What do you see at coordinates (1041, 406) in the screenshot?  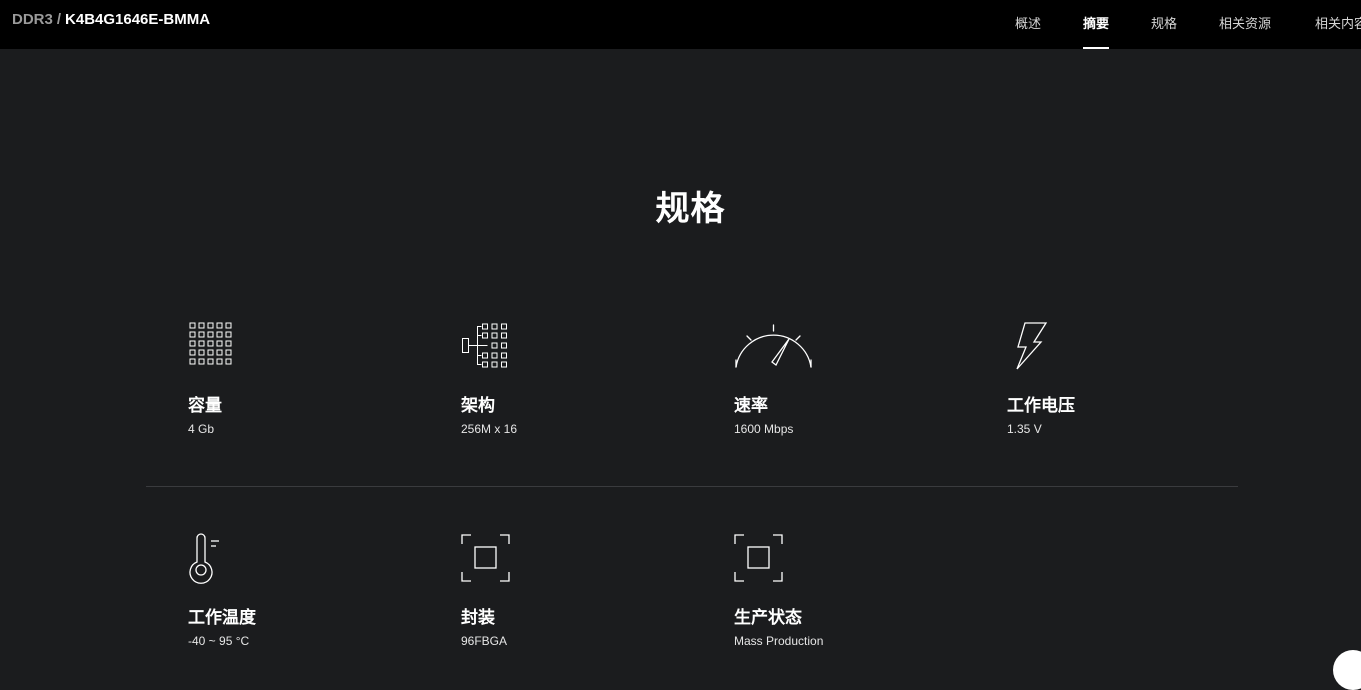 I see `spec-label: 工作电压` at bounding box center [1041, 406].